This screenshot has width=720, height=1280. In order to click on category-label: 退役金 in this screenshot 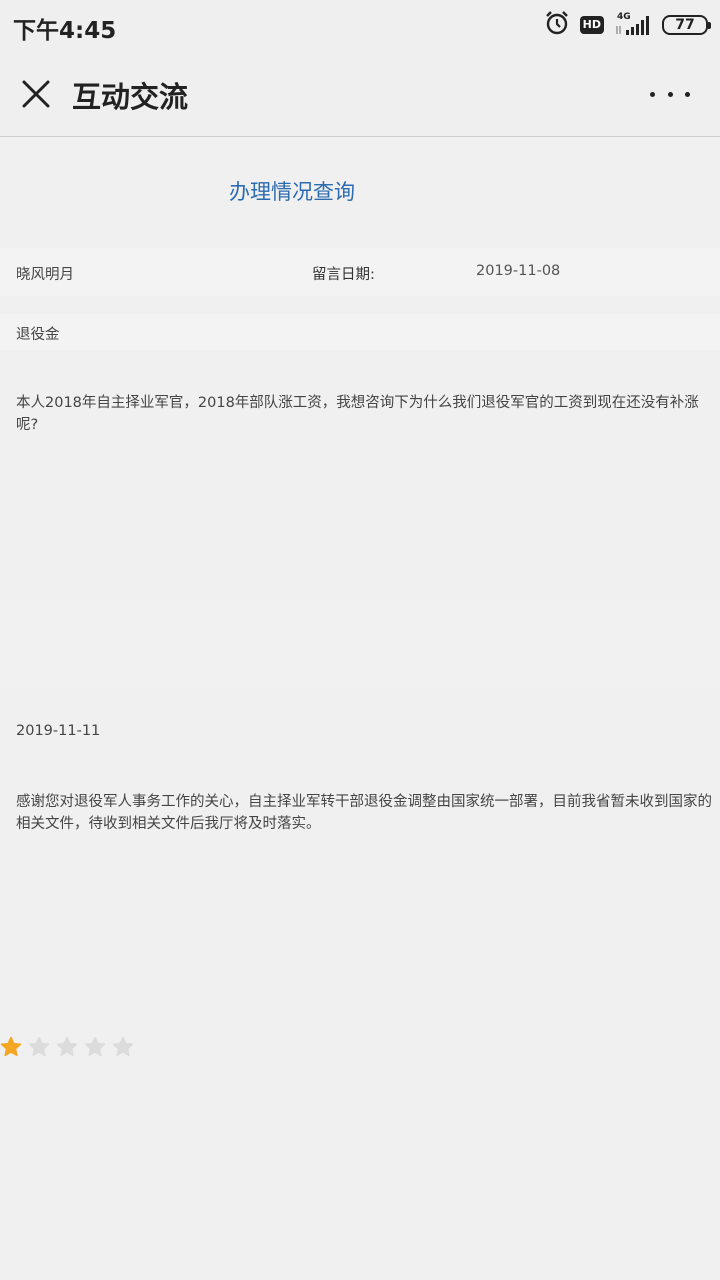, I will do `click(38, 335)`.